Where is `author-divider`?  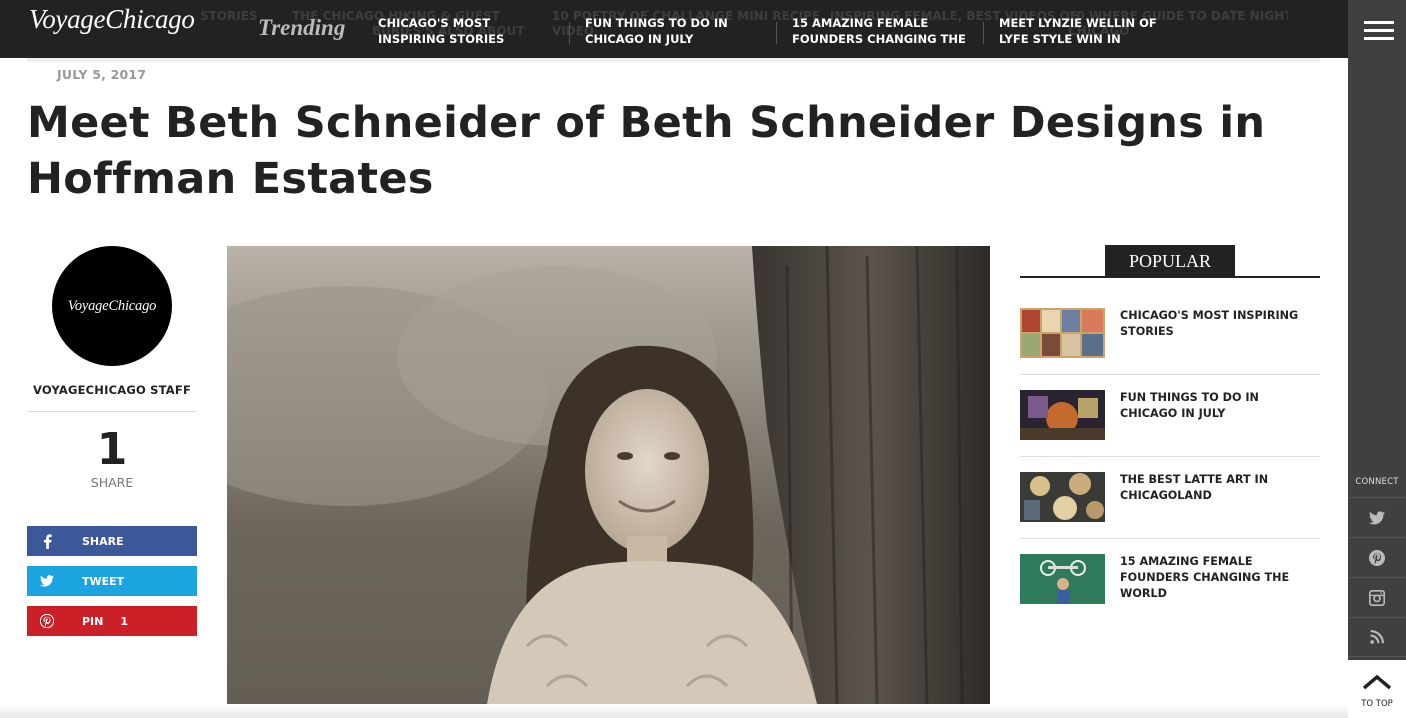 author-divider is located at coordinates (112, 411).